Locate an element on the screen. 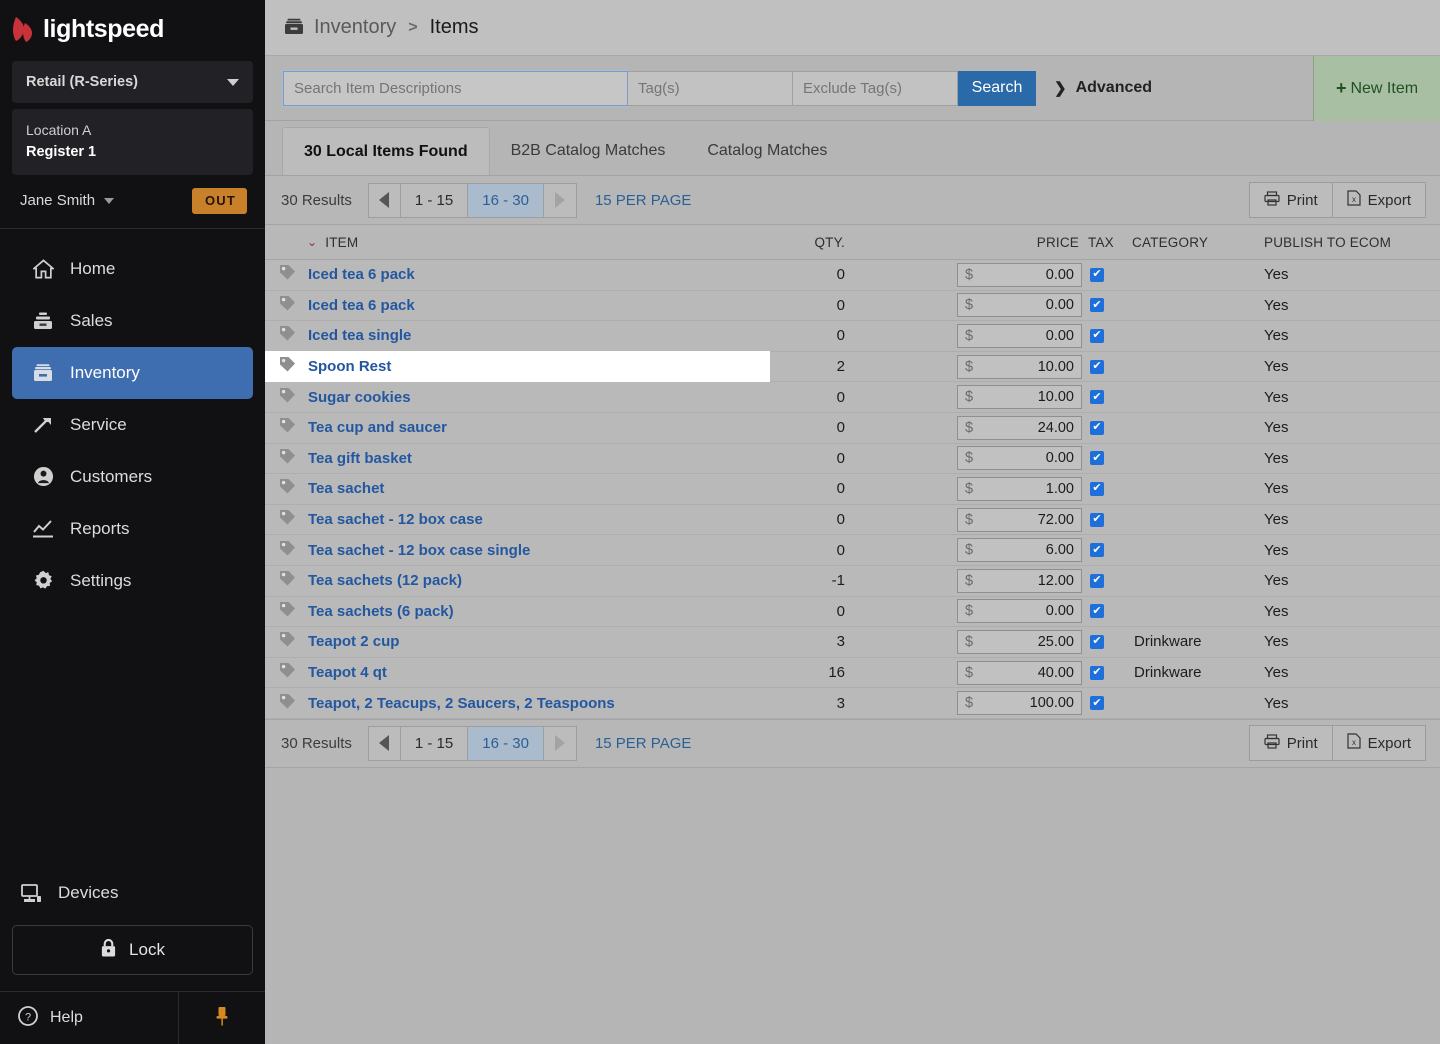 This screenshot has height=1044, width=1440. sidebar-item-sales: Sales is located at coordinates (132, 321).